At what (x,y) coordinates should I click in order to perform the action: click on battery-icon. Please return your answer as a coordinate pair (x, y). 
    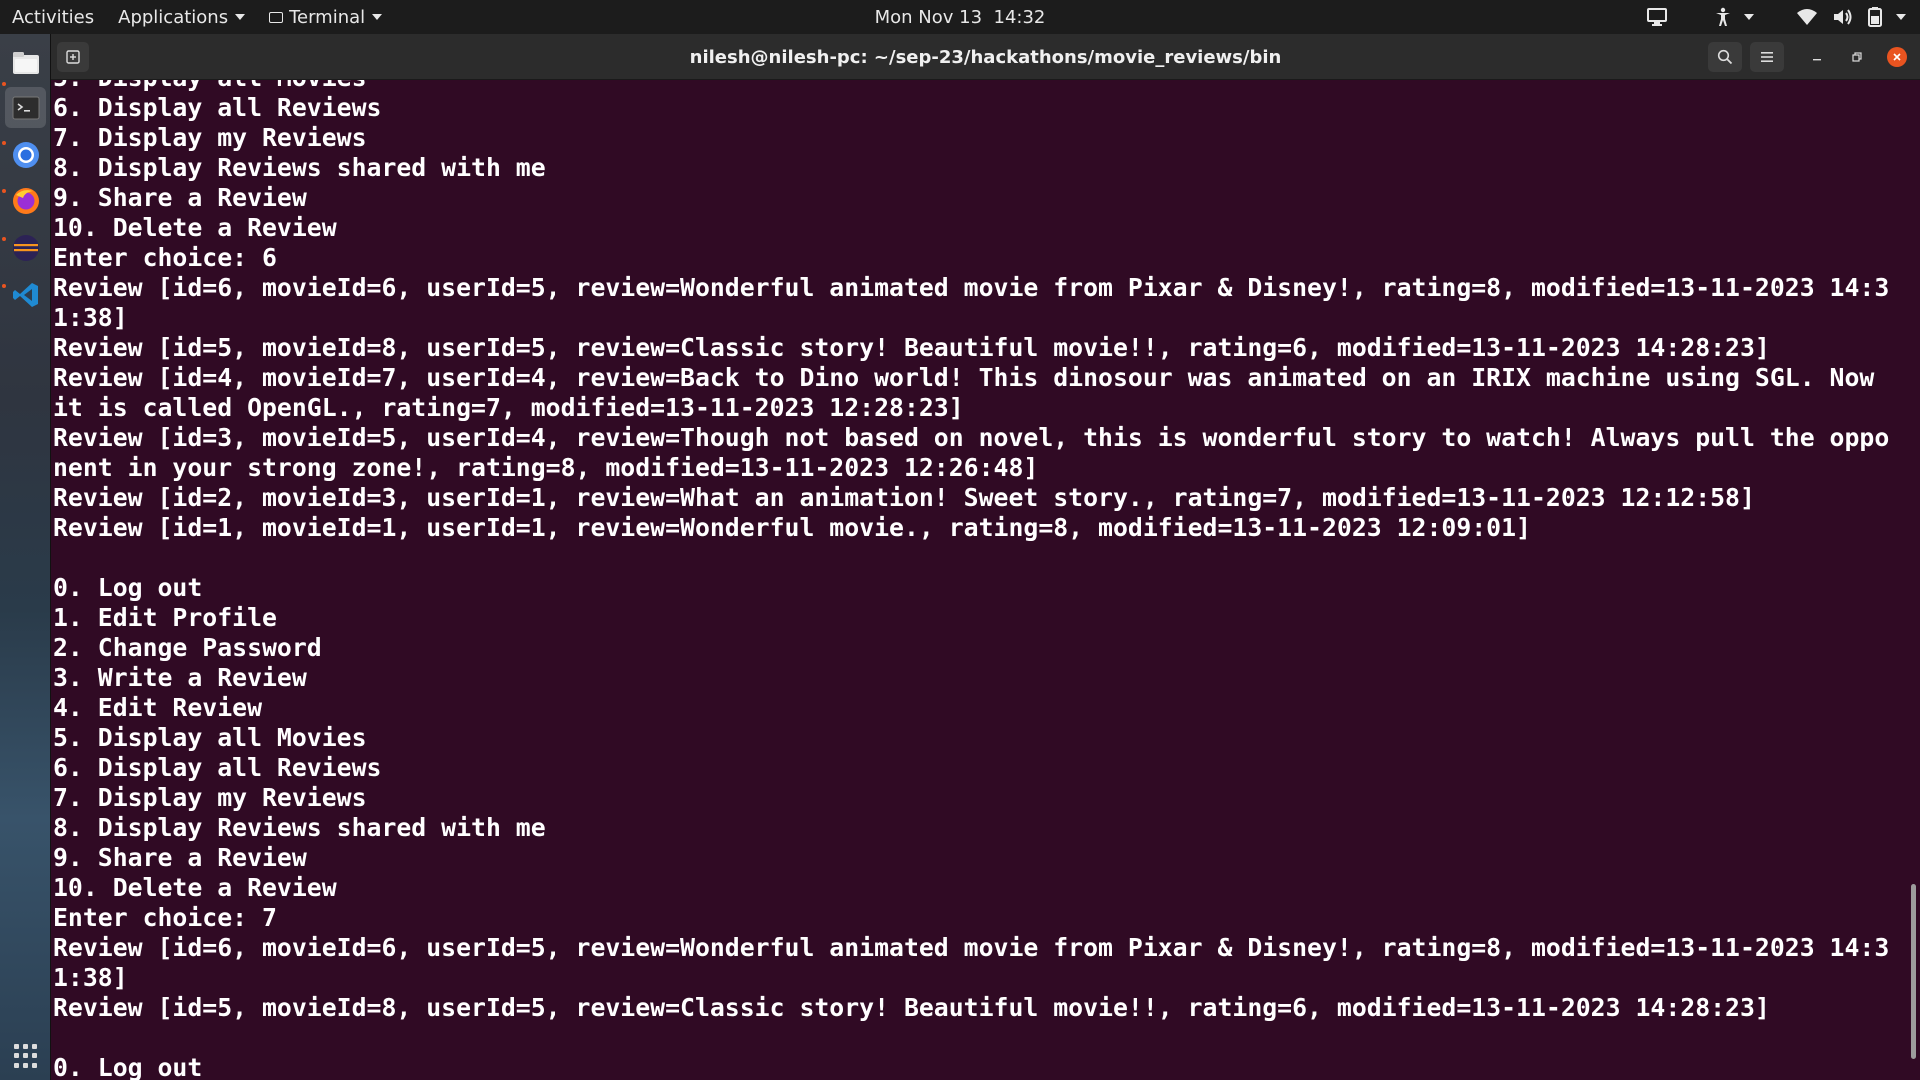
    Looking at the image, I should click on (1875, 17).